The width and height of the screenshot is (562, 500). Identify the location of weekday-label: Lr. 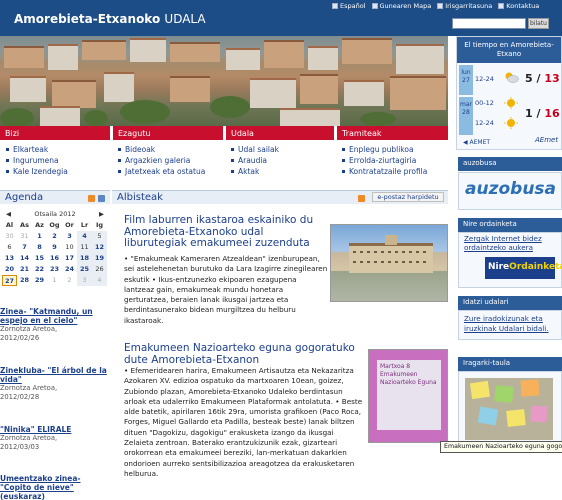
(84, 225).